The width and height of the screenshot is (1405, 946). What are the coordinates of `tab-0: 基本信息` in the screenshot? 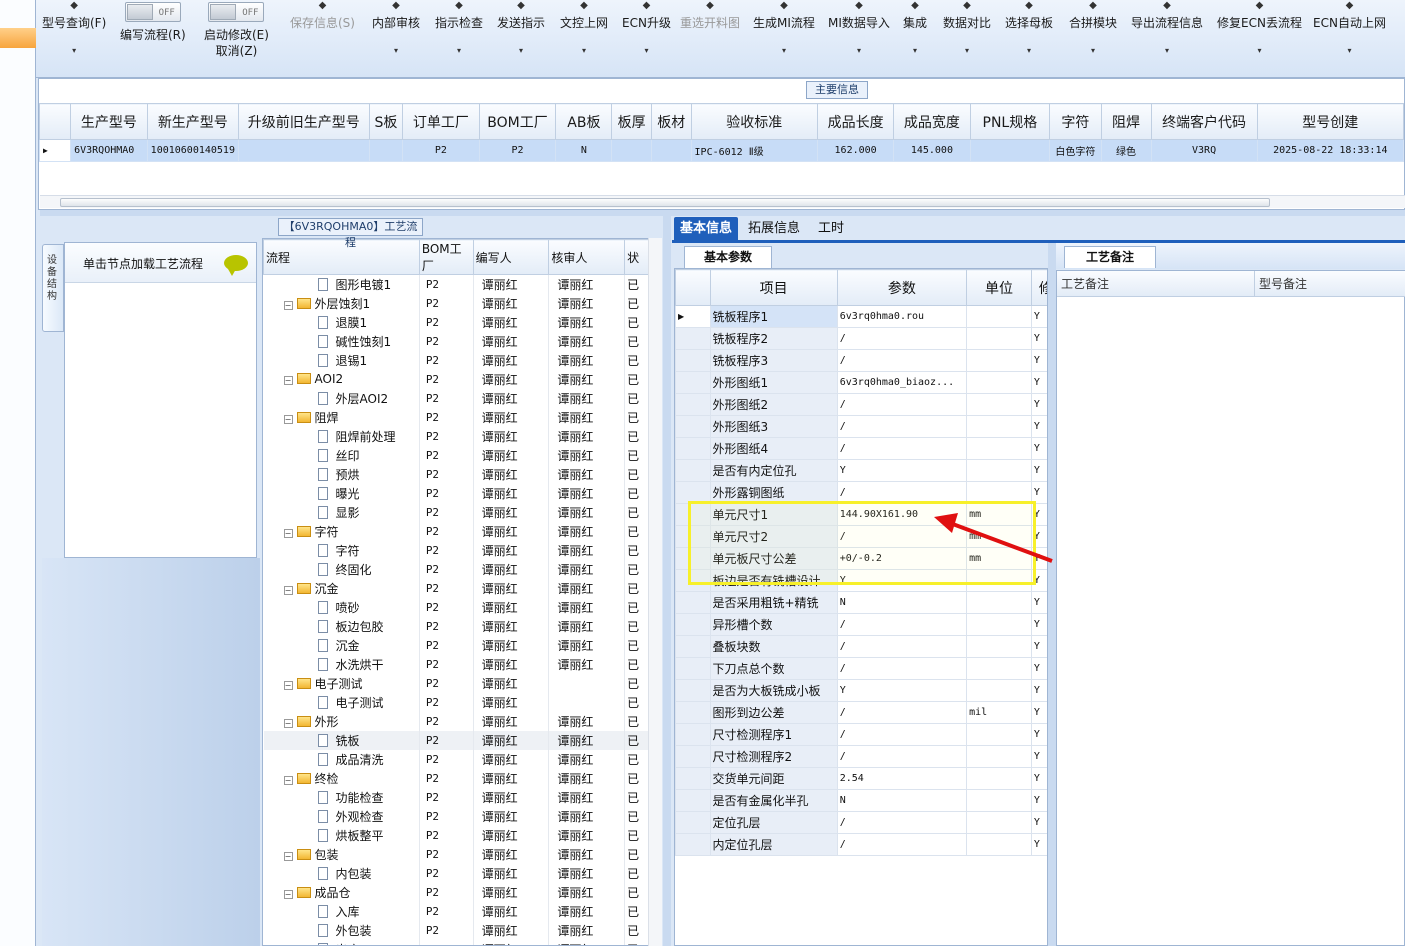 It's located at (706, 229).